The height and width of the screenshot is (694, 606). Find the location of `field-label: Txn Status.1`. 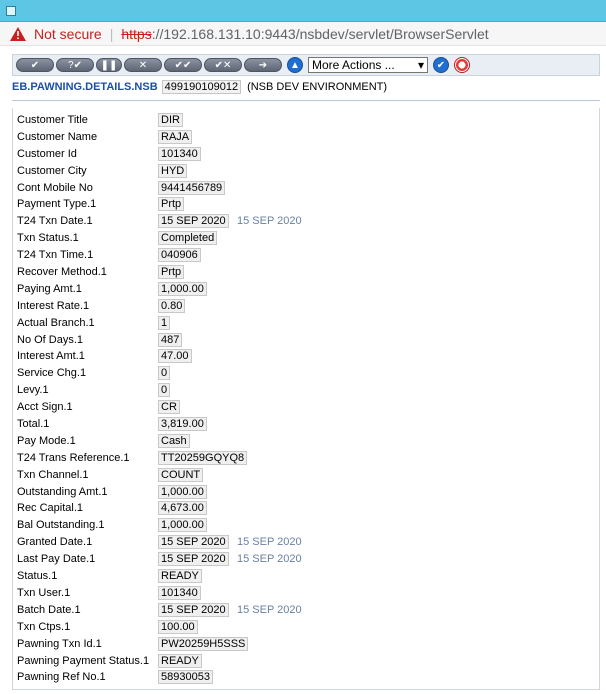

field-label: Txn Status.1 is located at coordinates (48, 238).